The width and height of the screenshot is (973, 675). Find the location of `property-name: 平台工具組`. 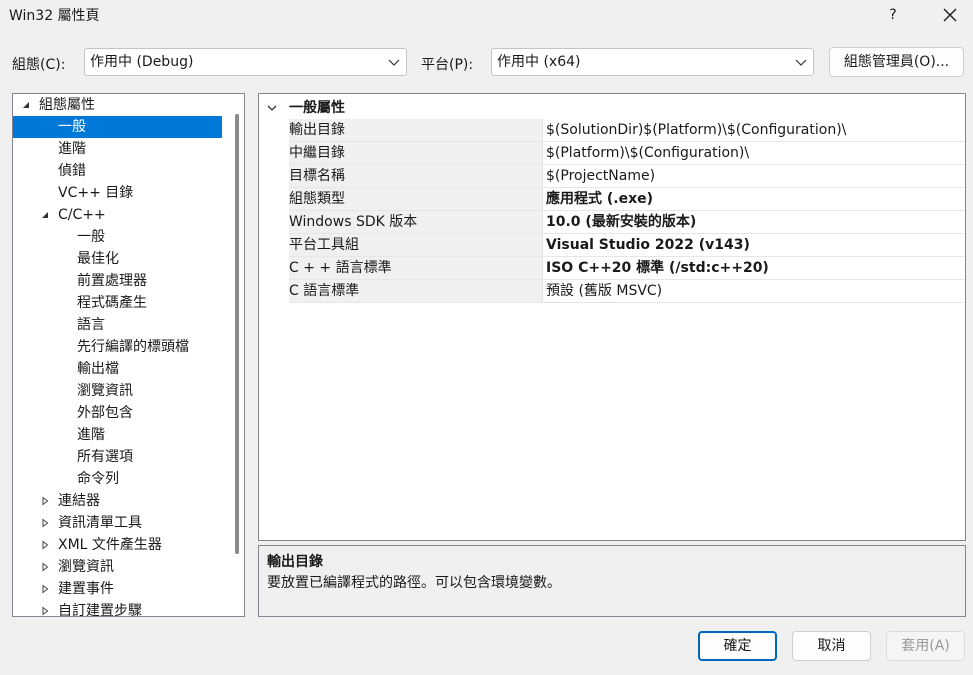

property-name: 平台工具組 is located at coordinates (415, 245).